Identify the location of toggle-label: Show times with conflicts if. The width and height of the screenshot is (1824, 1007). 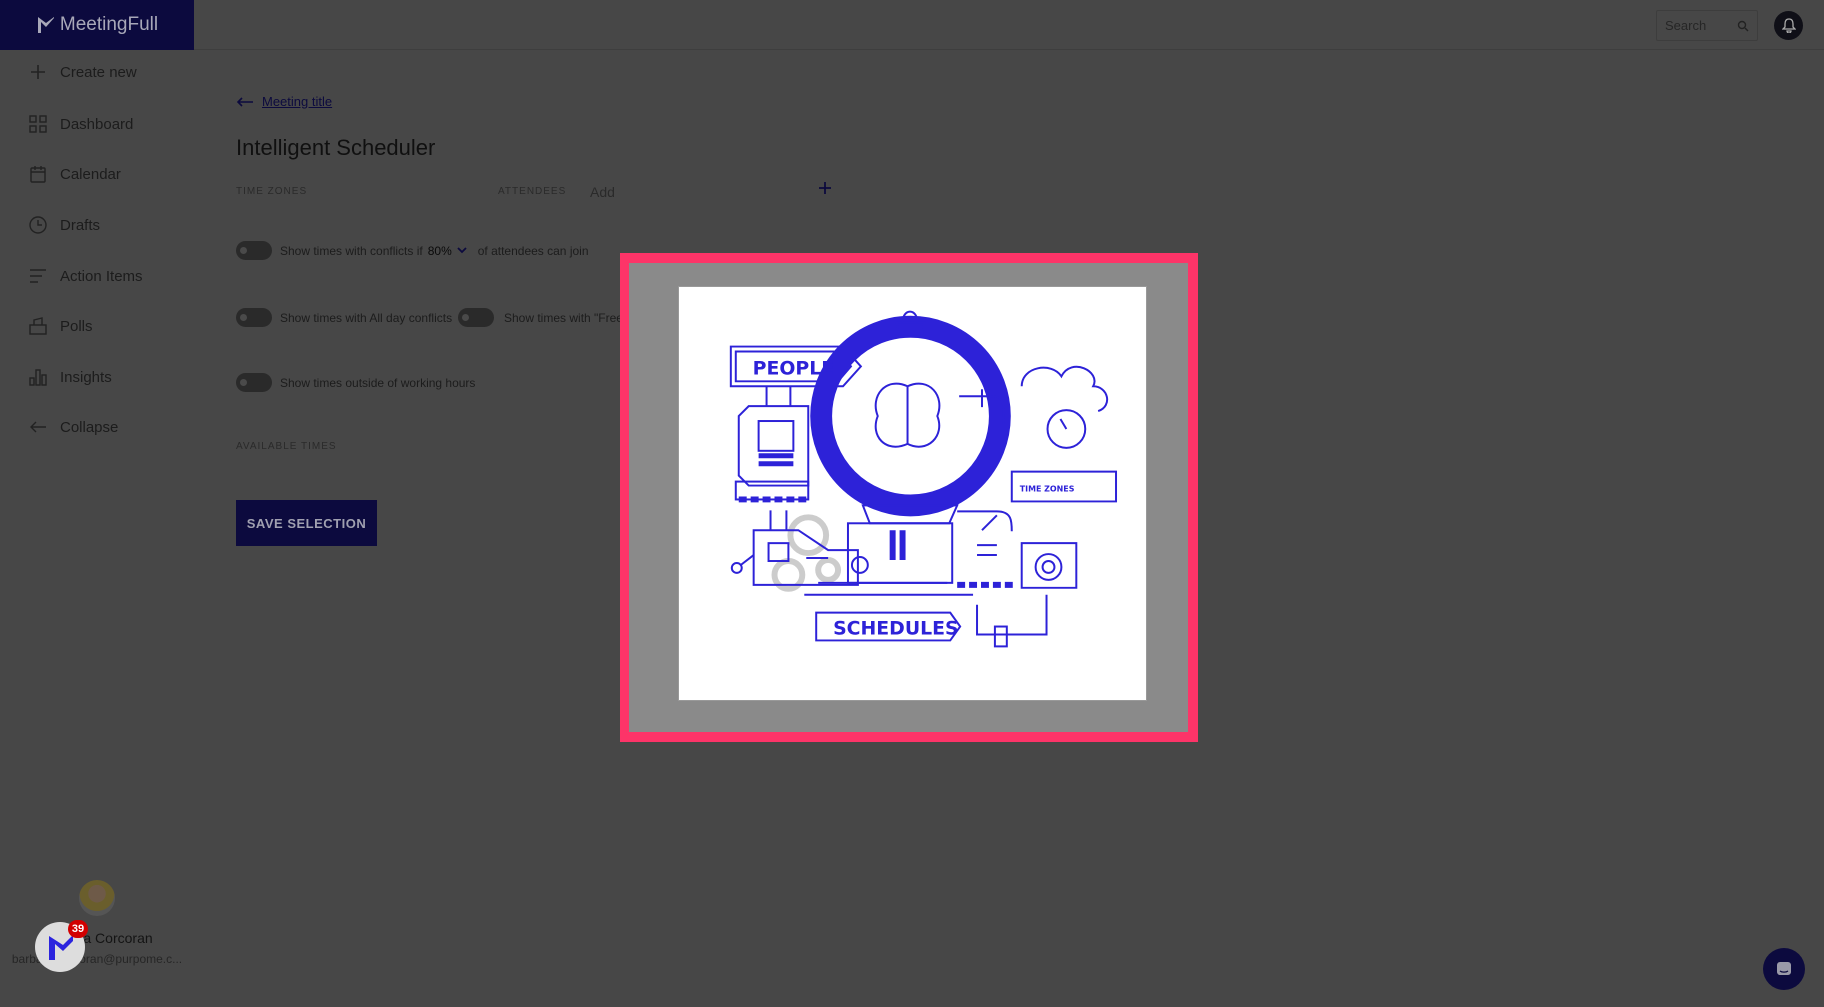
(351, 251).